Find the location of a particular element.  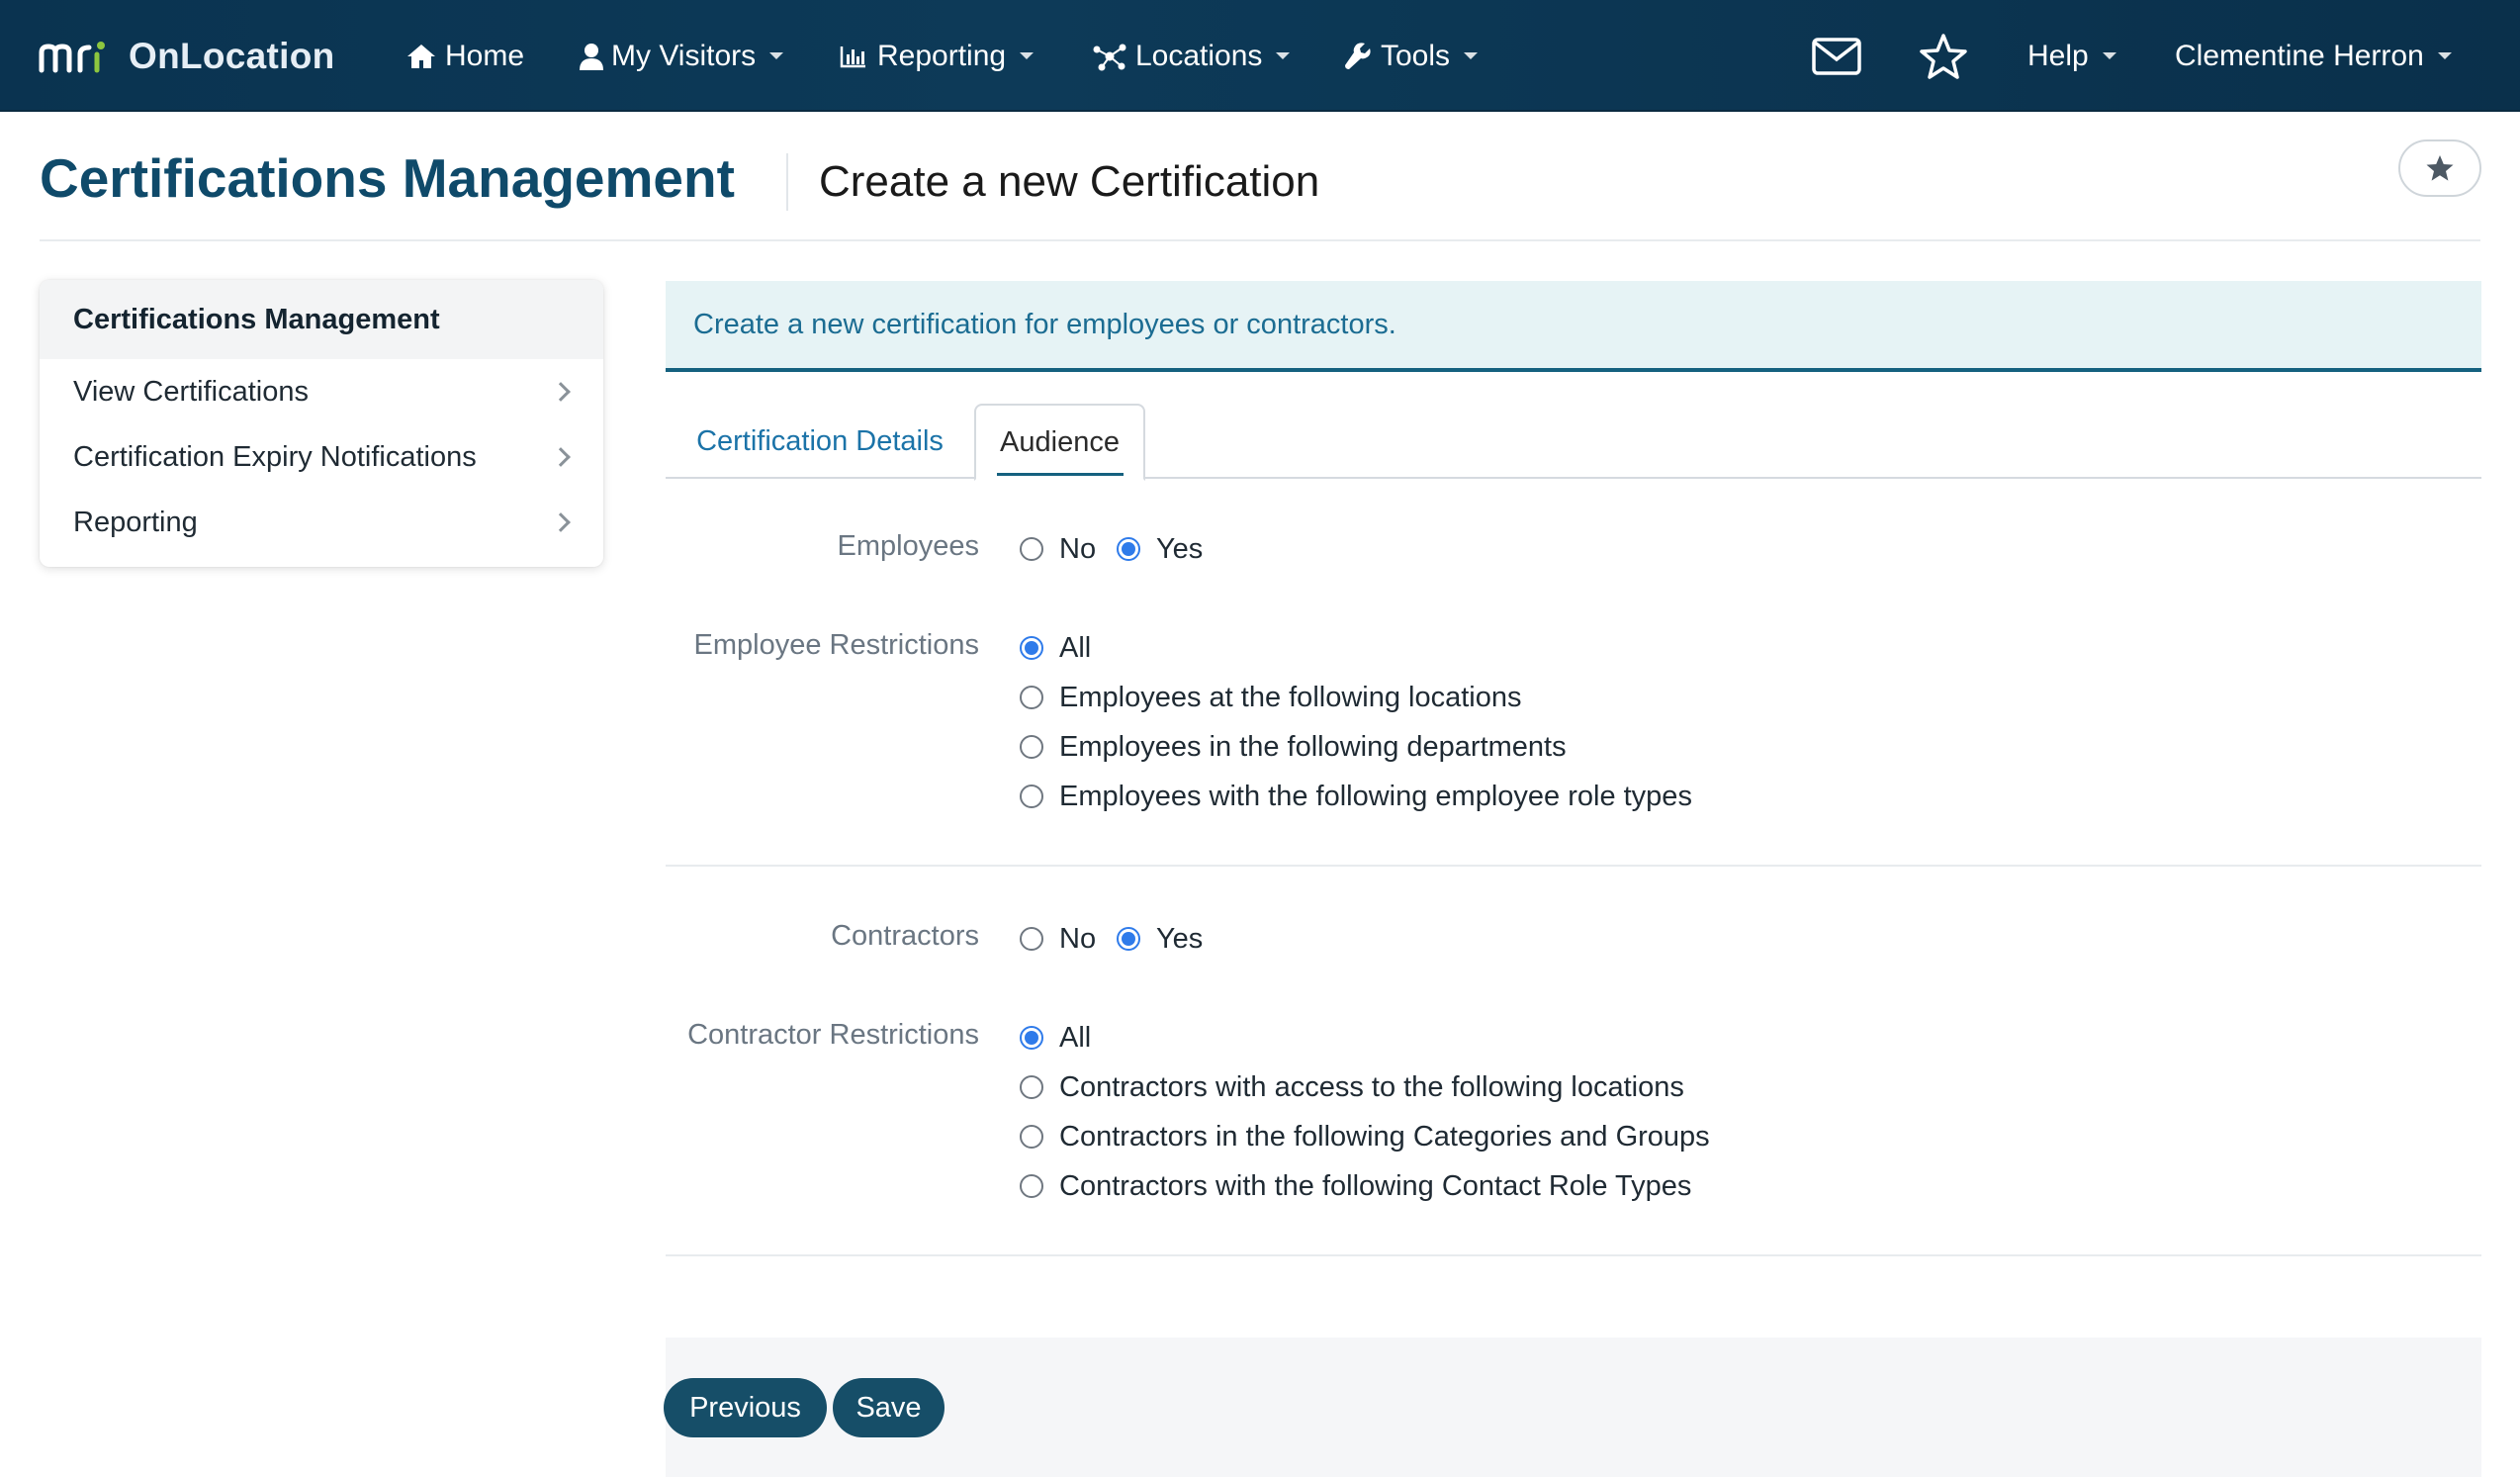

sidebar-title: Certifications Management is located at coordinates (321, 319).